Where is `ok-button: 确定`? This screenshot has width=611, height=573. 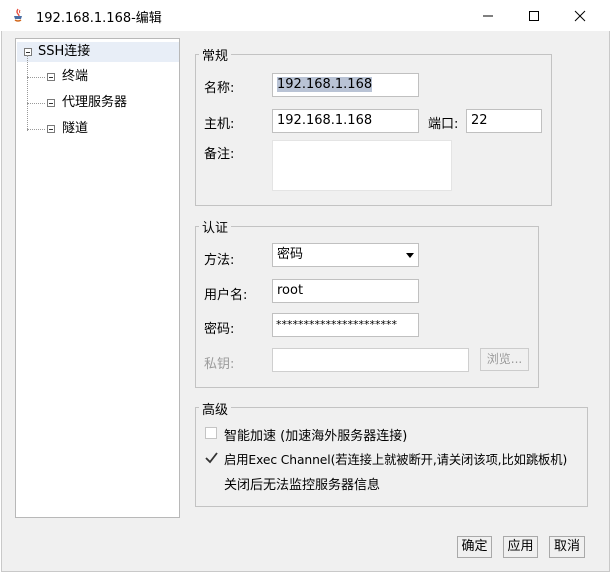 ok-button: 确定 is located at coordinates (474, 547).